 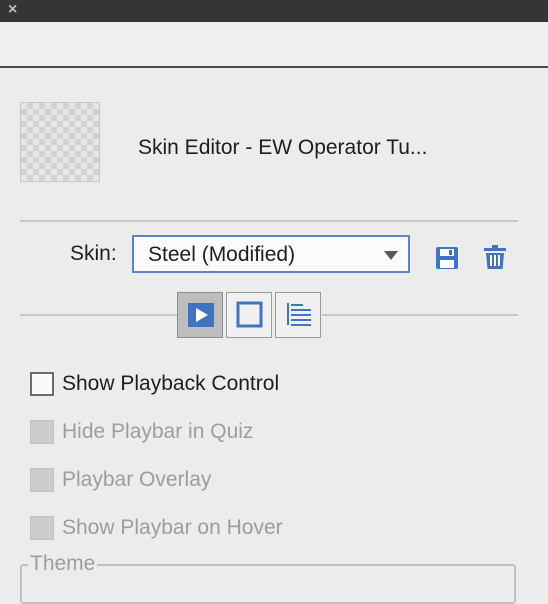 What do you see at coordinates (93, 253) in the screenshot?
I see `skin-label: Skin:` at bounding box center [93, 253].